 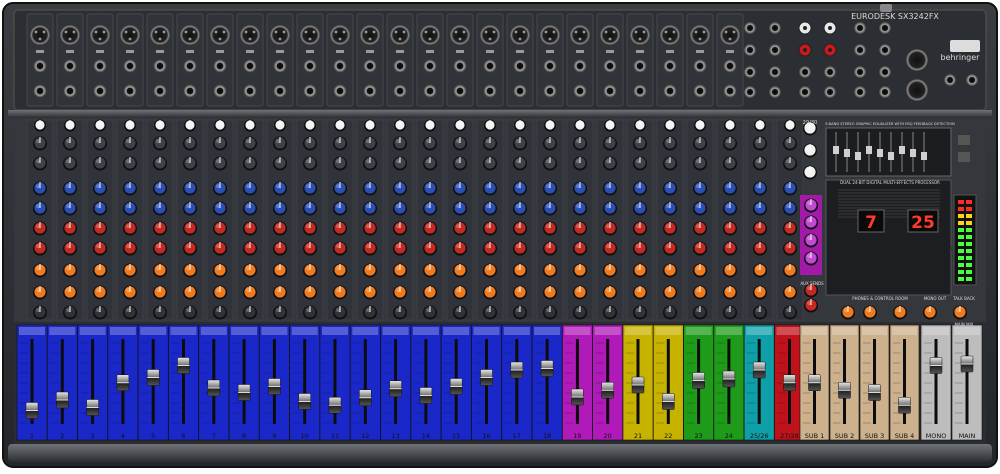 What do you see at coordinates (936, 331) in the screenshot?
I see `master-strip-buttons` at bounding box center [936, 331].